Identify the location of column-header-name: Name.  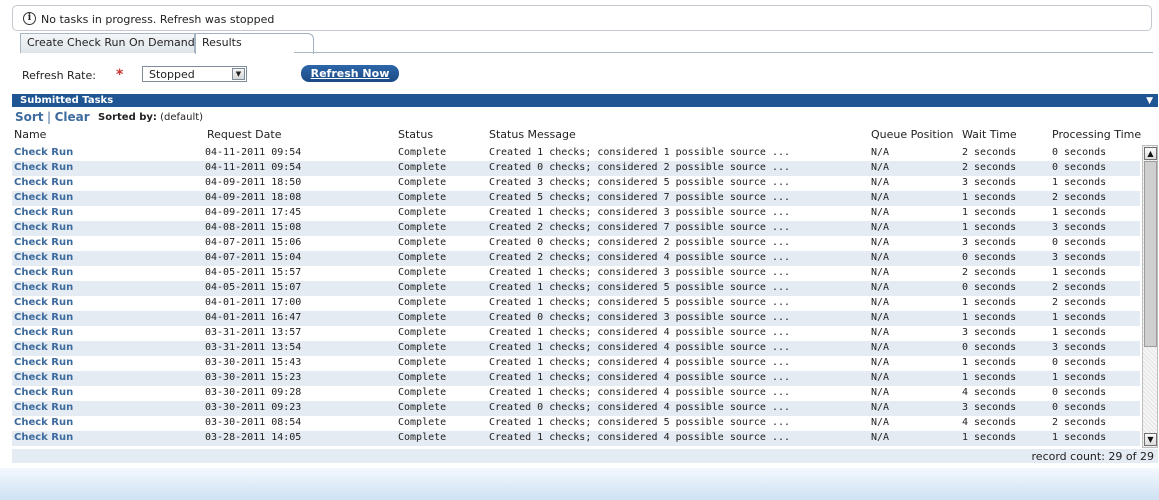
(30, 134).